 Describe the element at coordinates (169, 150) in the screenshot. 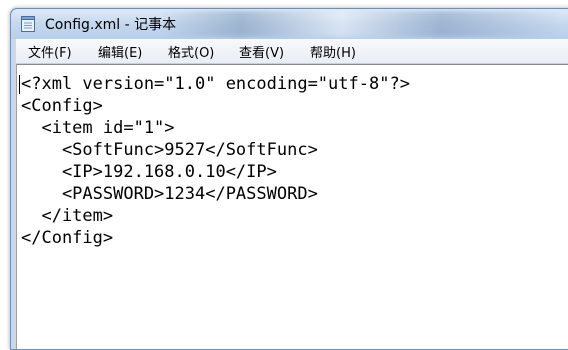

I see `code-line-4: <SoftFunc>9527</SoftFunc>` at that location.